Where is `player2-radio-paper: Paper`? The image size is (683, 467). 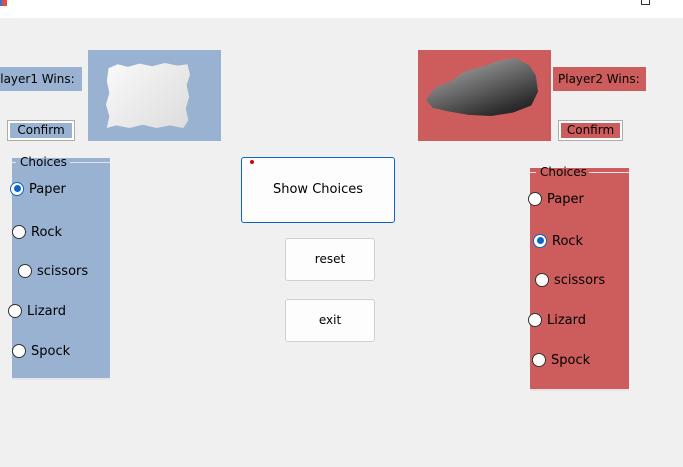 player2-radio-paper: Paper is located at coordinates (556, 200).